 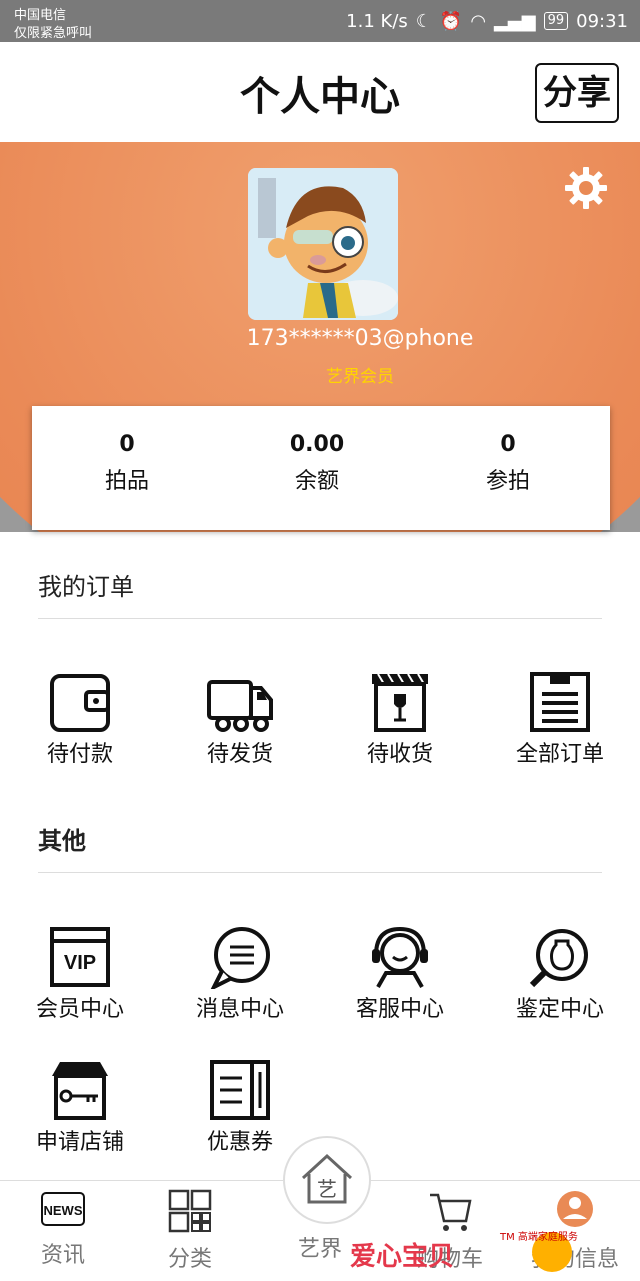 What do you see at coordinates (560, 702) in the screenshot?
I see `document-icon` at bounding box center [560, 702].